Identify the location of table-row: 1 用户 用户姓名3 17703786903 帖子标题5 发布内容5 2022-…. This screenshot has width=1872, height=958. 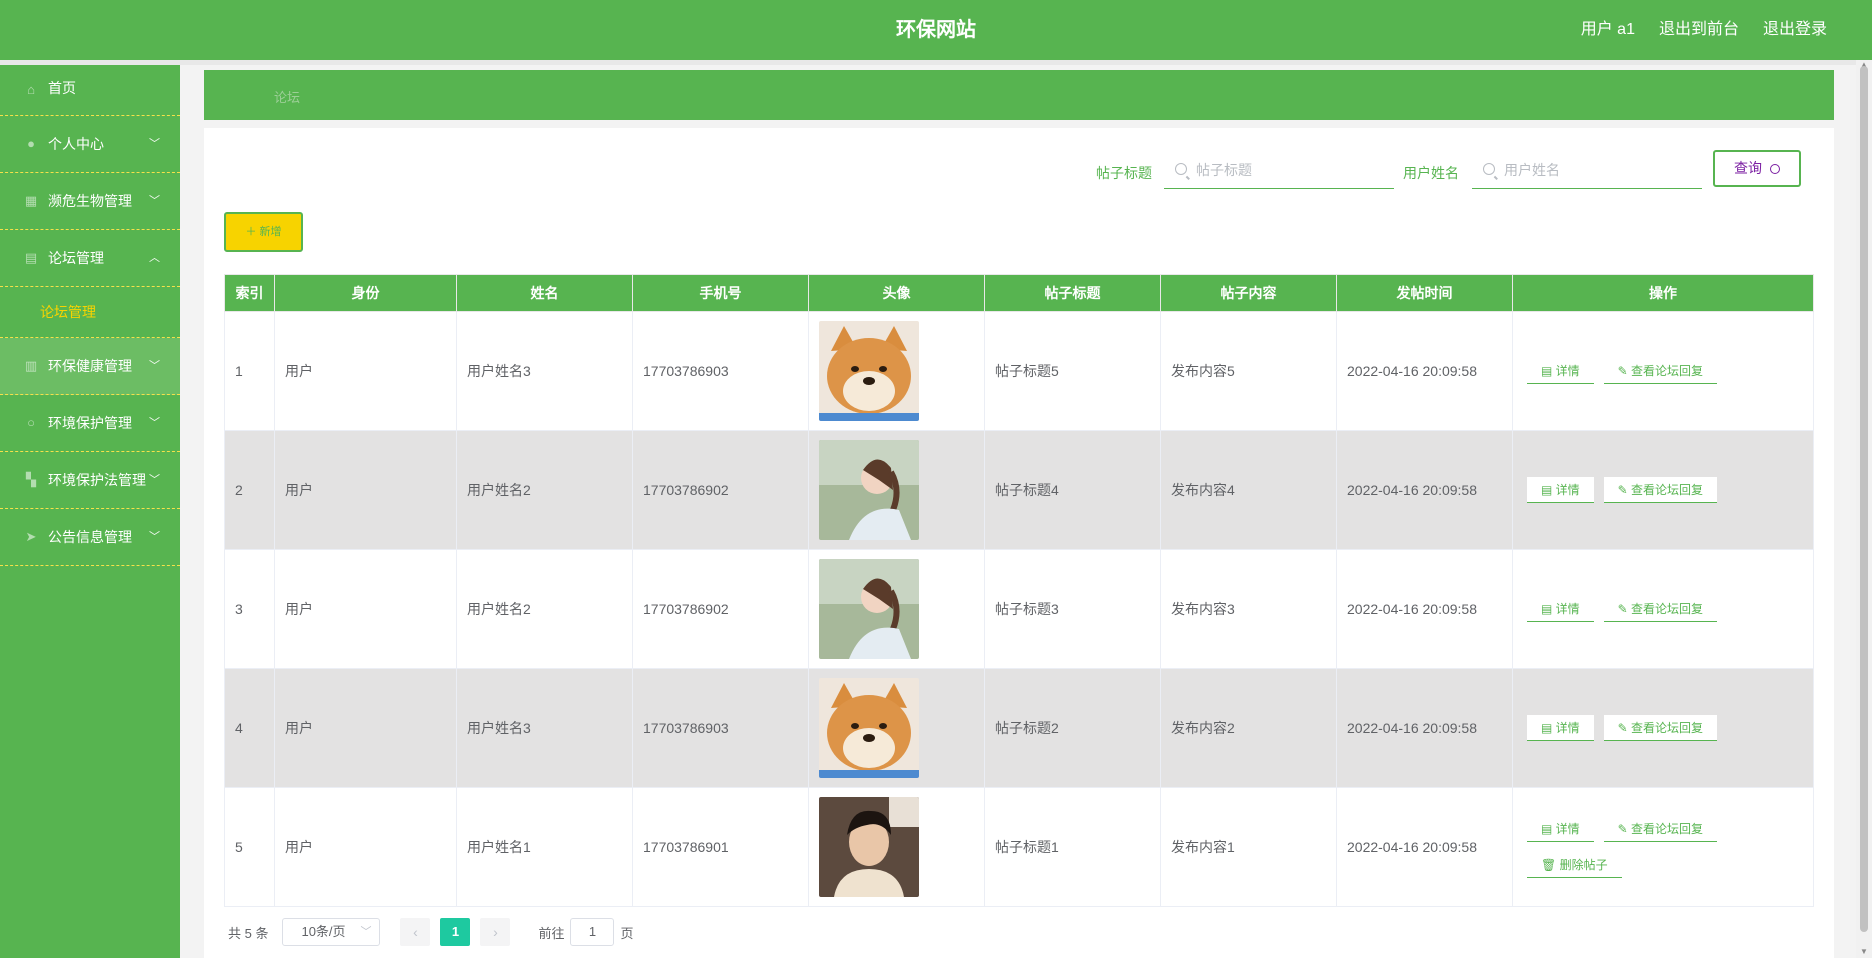
(1019, 371).